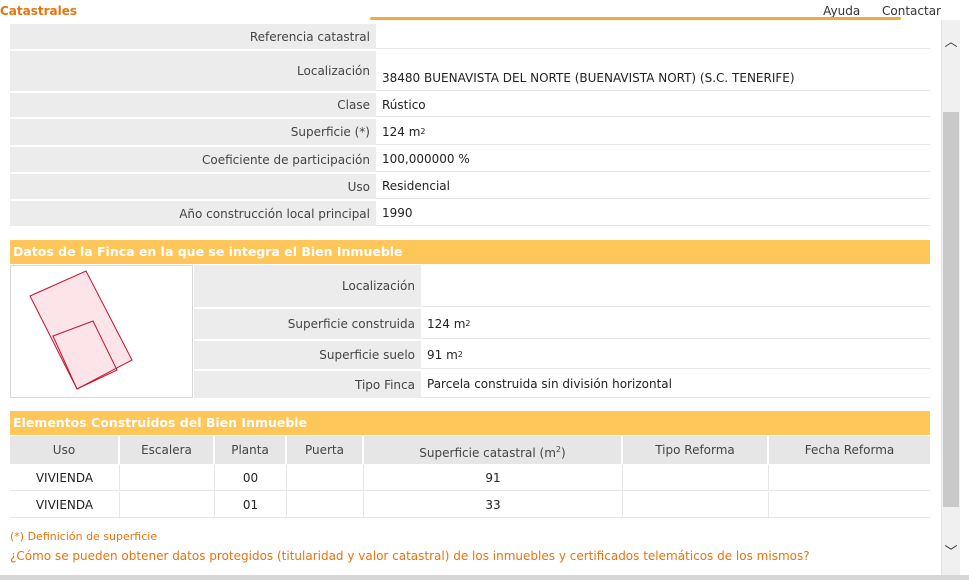 The image size is (969, 580). I want to click on chevron-up-icon: ︿, so click(951, 43).